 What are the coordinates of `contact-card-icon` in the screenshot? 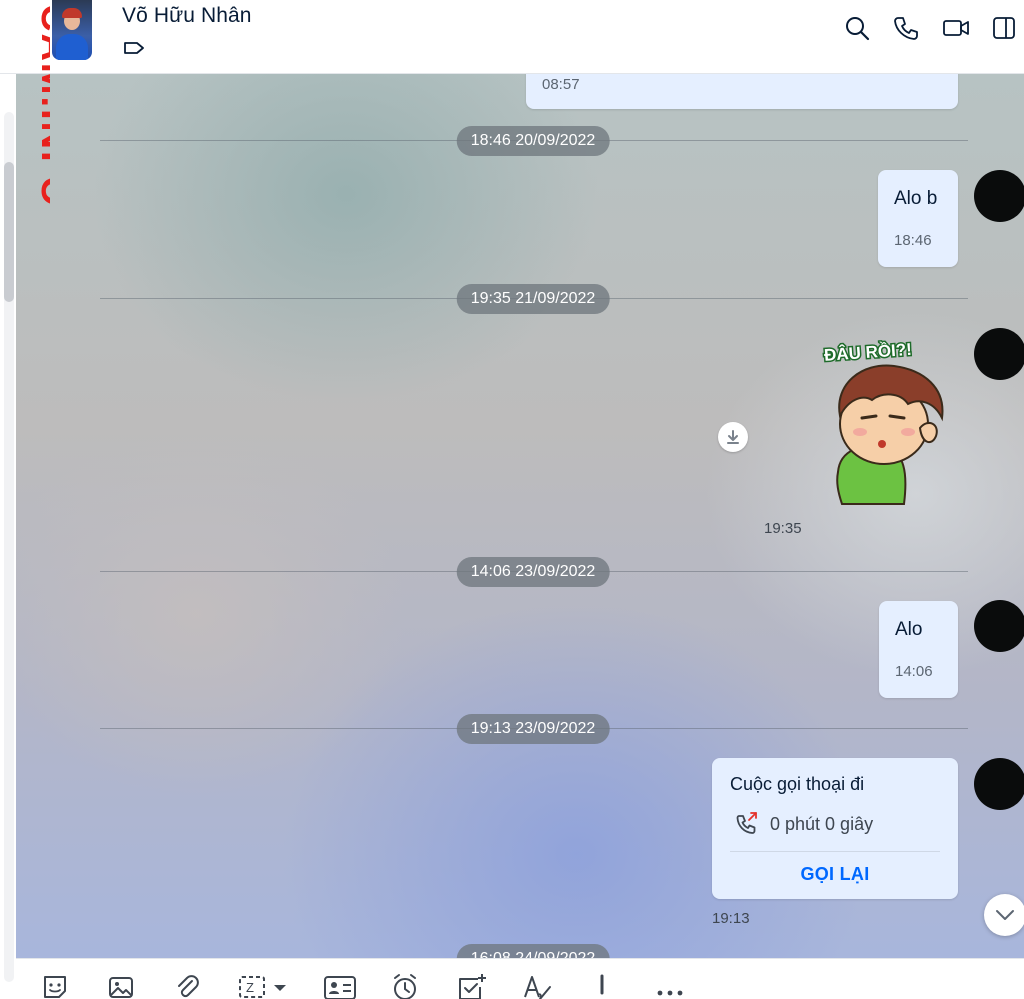 It's located at (340, 986).